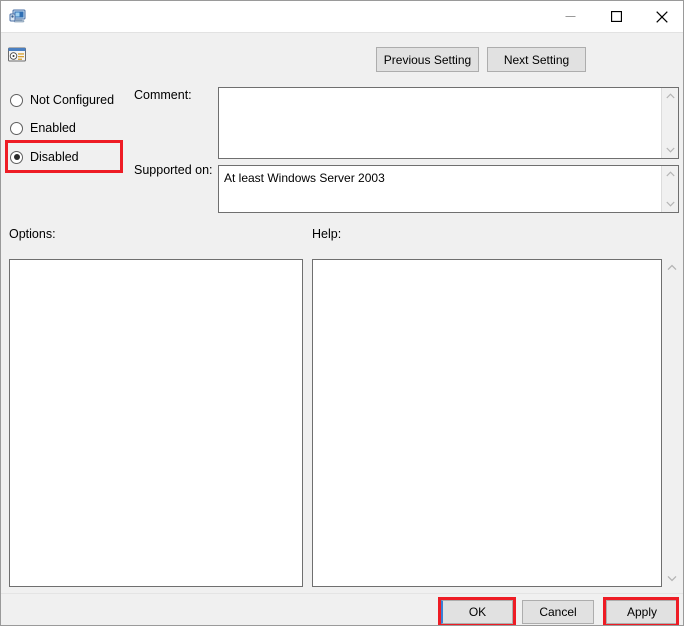  Describe the element at coordinates (427, 59) in the screenshot. I see `previous-setting-button: Previous Setting` at that location.